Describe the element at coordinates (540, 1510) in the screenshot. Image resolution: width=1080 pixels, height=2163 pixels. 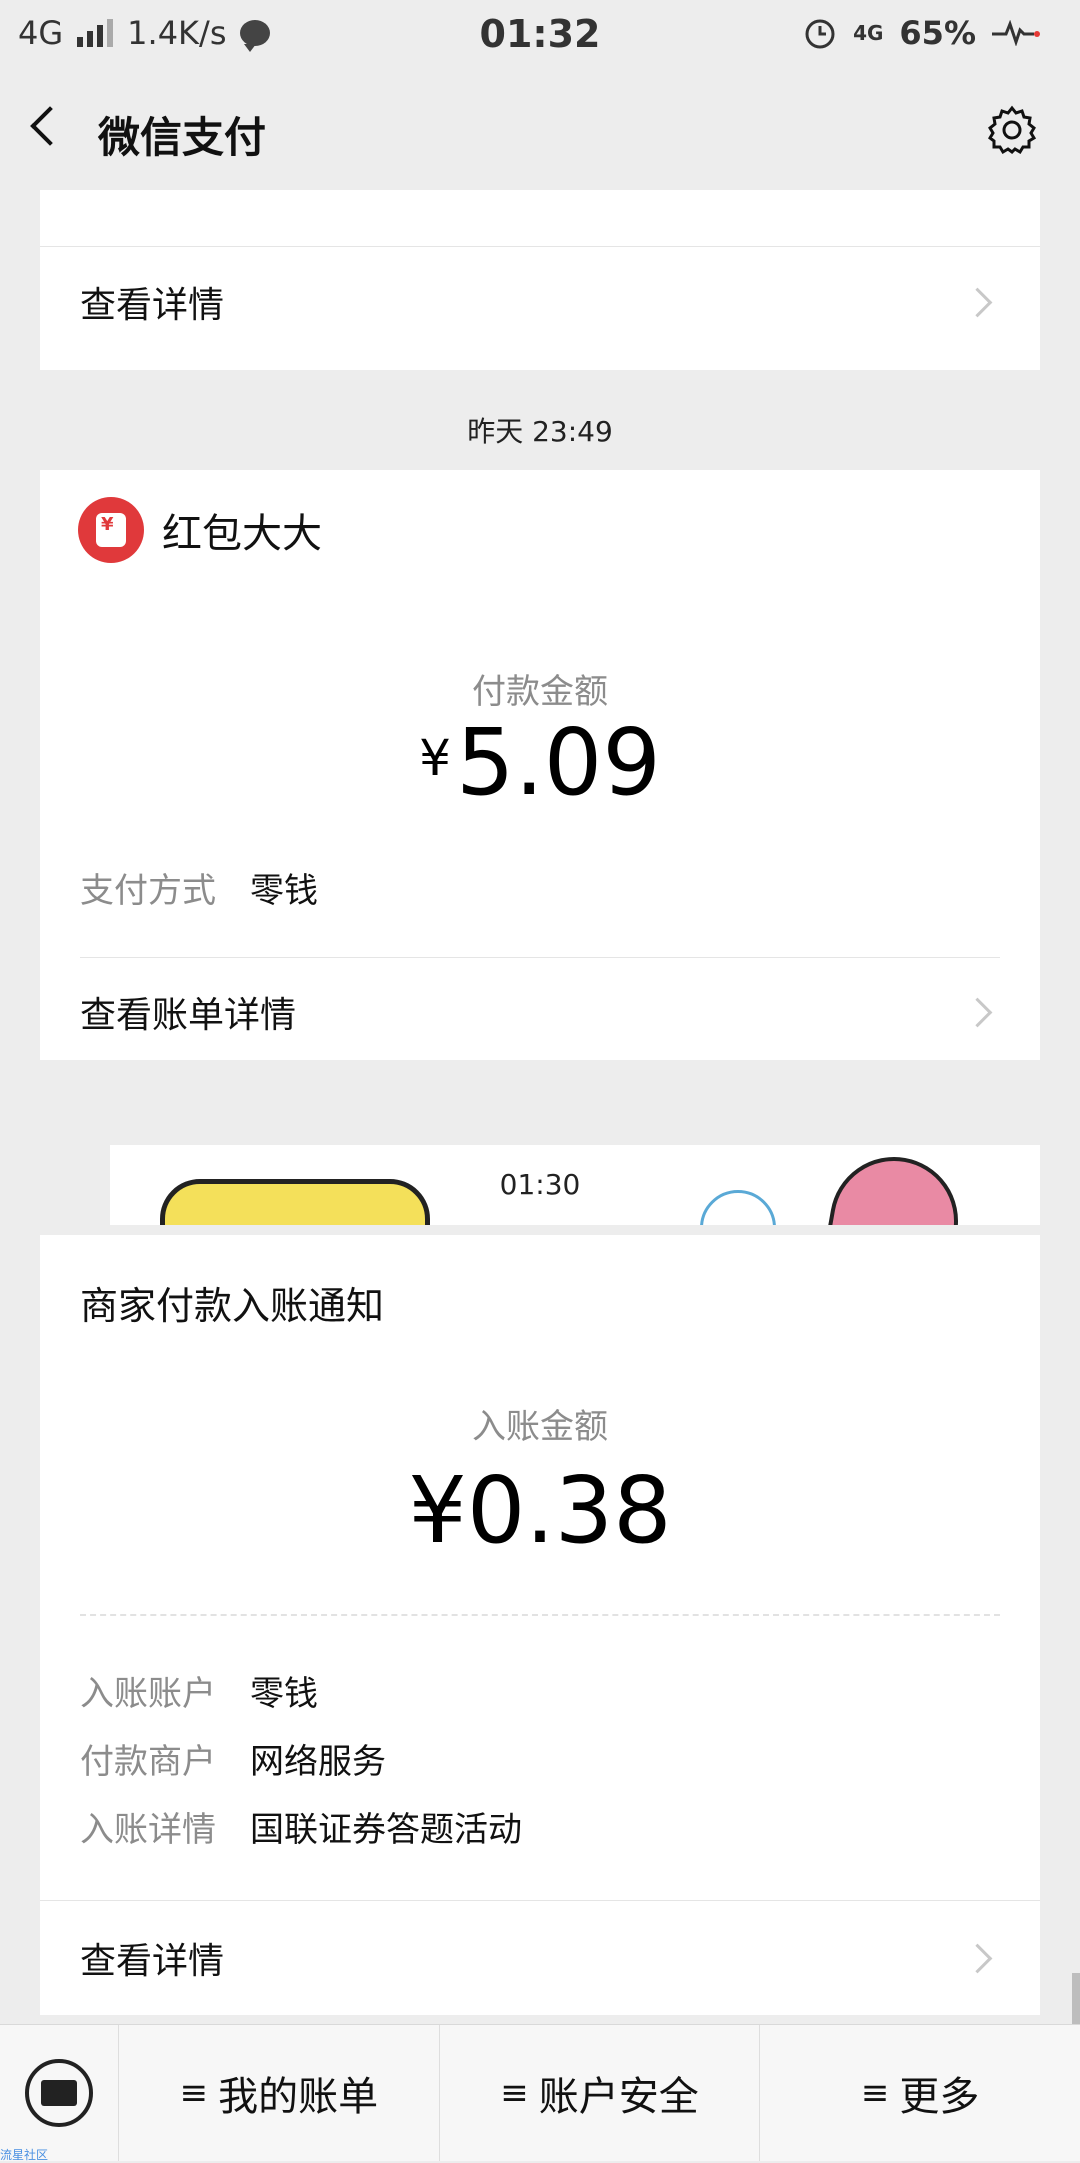
I see `income-amount: ¥0.38` at that location.